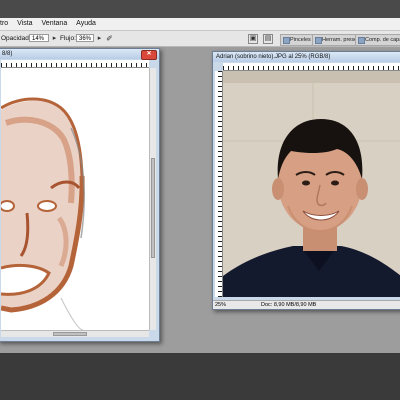  I want to click on opacity-label: Opacidad:, so click(16, 38).